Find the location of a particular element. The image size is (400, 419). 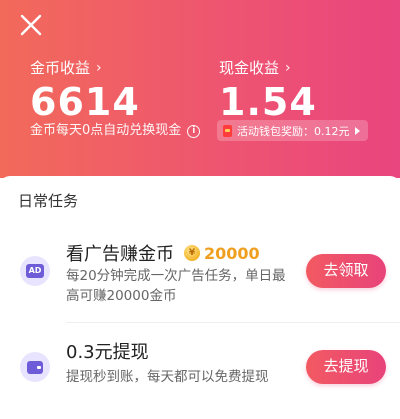

cash-earnings: 现金收益 › 1.54 is located at coordinates (268, 91).